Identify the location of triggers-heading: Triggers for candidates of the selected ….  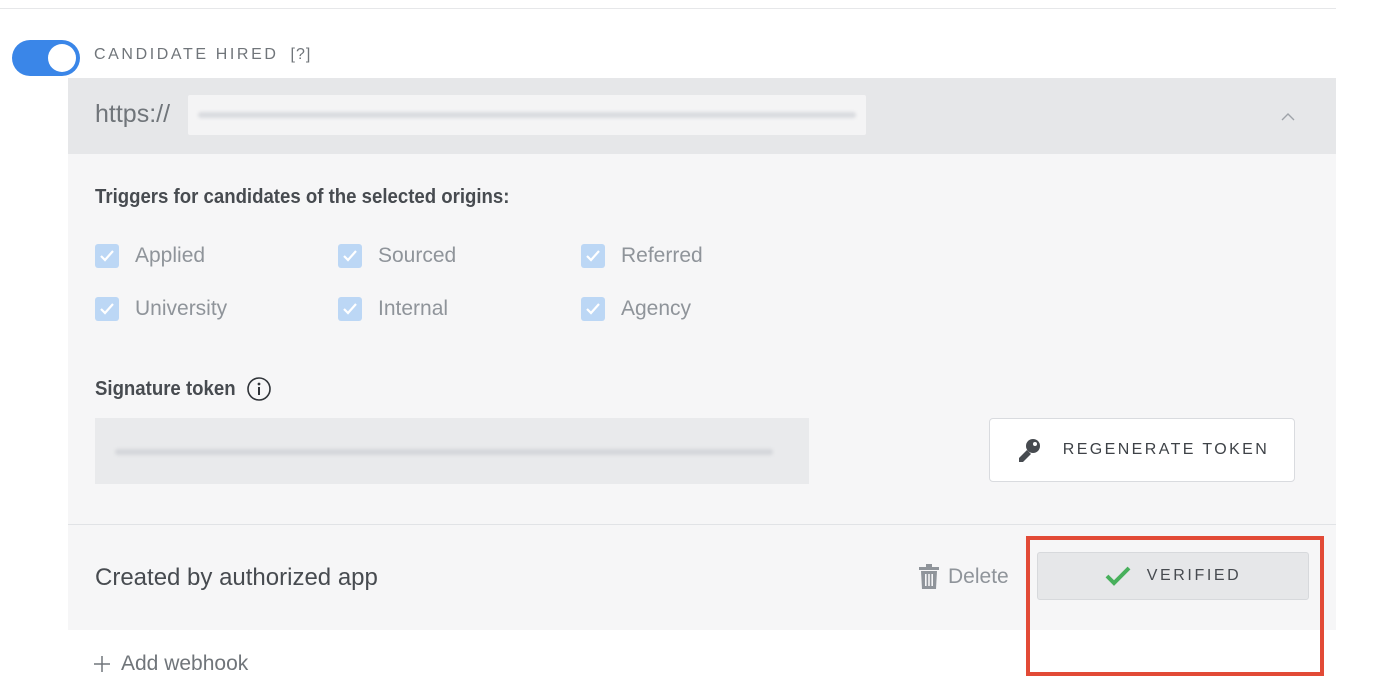
(302, 197).